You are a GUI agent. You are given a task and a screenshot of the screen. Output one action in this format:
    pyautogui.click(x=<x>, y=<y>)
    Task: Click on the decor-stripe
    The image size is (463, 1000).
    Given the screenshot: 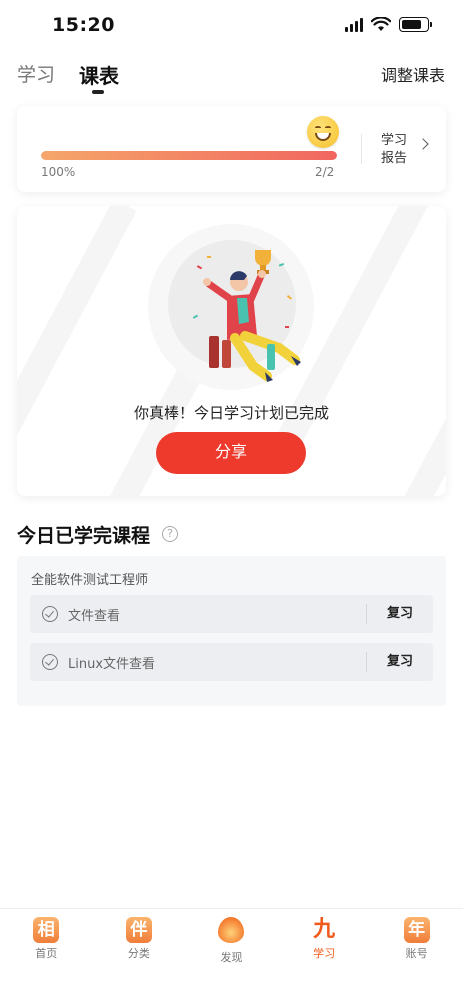 What is the action you would take?
    pyautogui.click(x=77, y=350)
    